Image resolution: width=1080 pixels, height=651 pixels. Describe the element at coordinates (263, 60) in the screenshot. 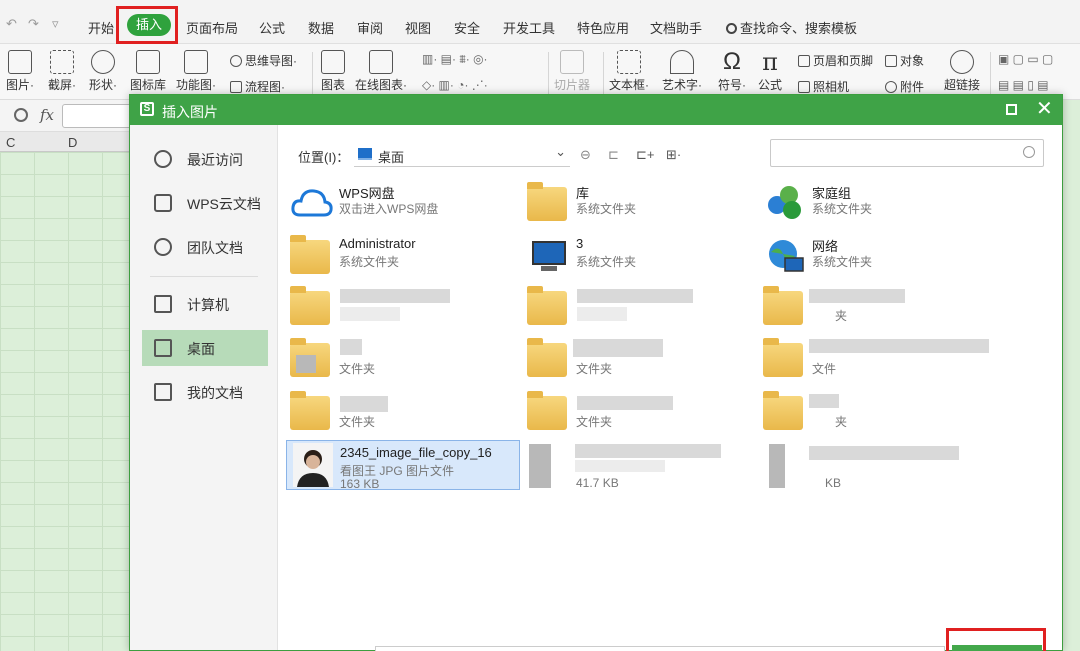

I see `mindmap-button: 思维导图·` at that location.